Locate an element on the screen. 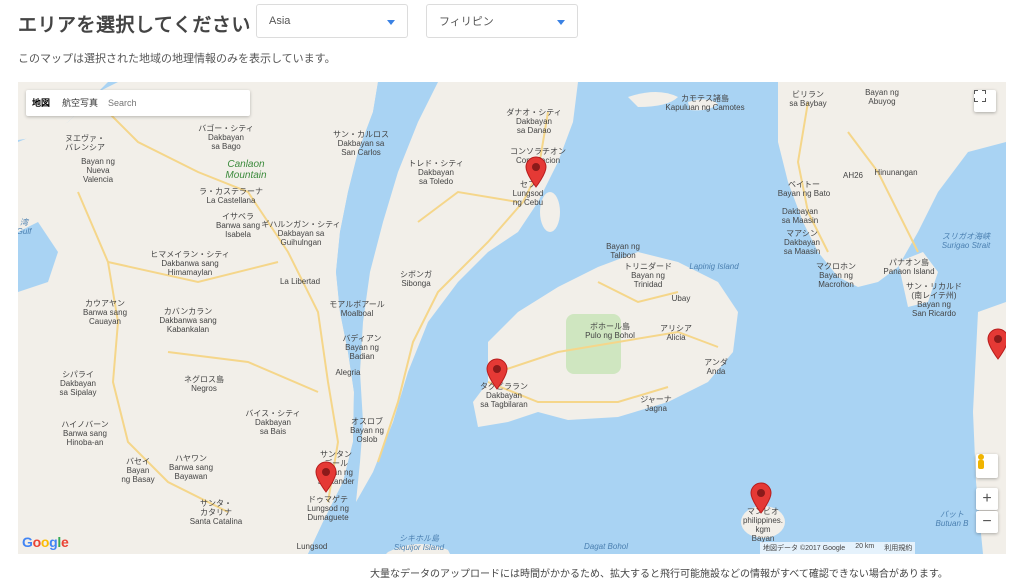 This screenshot has height=584, width=1024. map-place-label: ヒマメイラン・シティ Dakbanwa sang Himamaylan is located at coordinates (190, 263).